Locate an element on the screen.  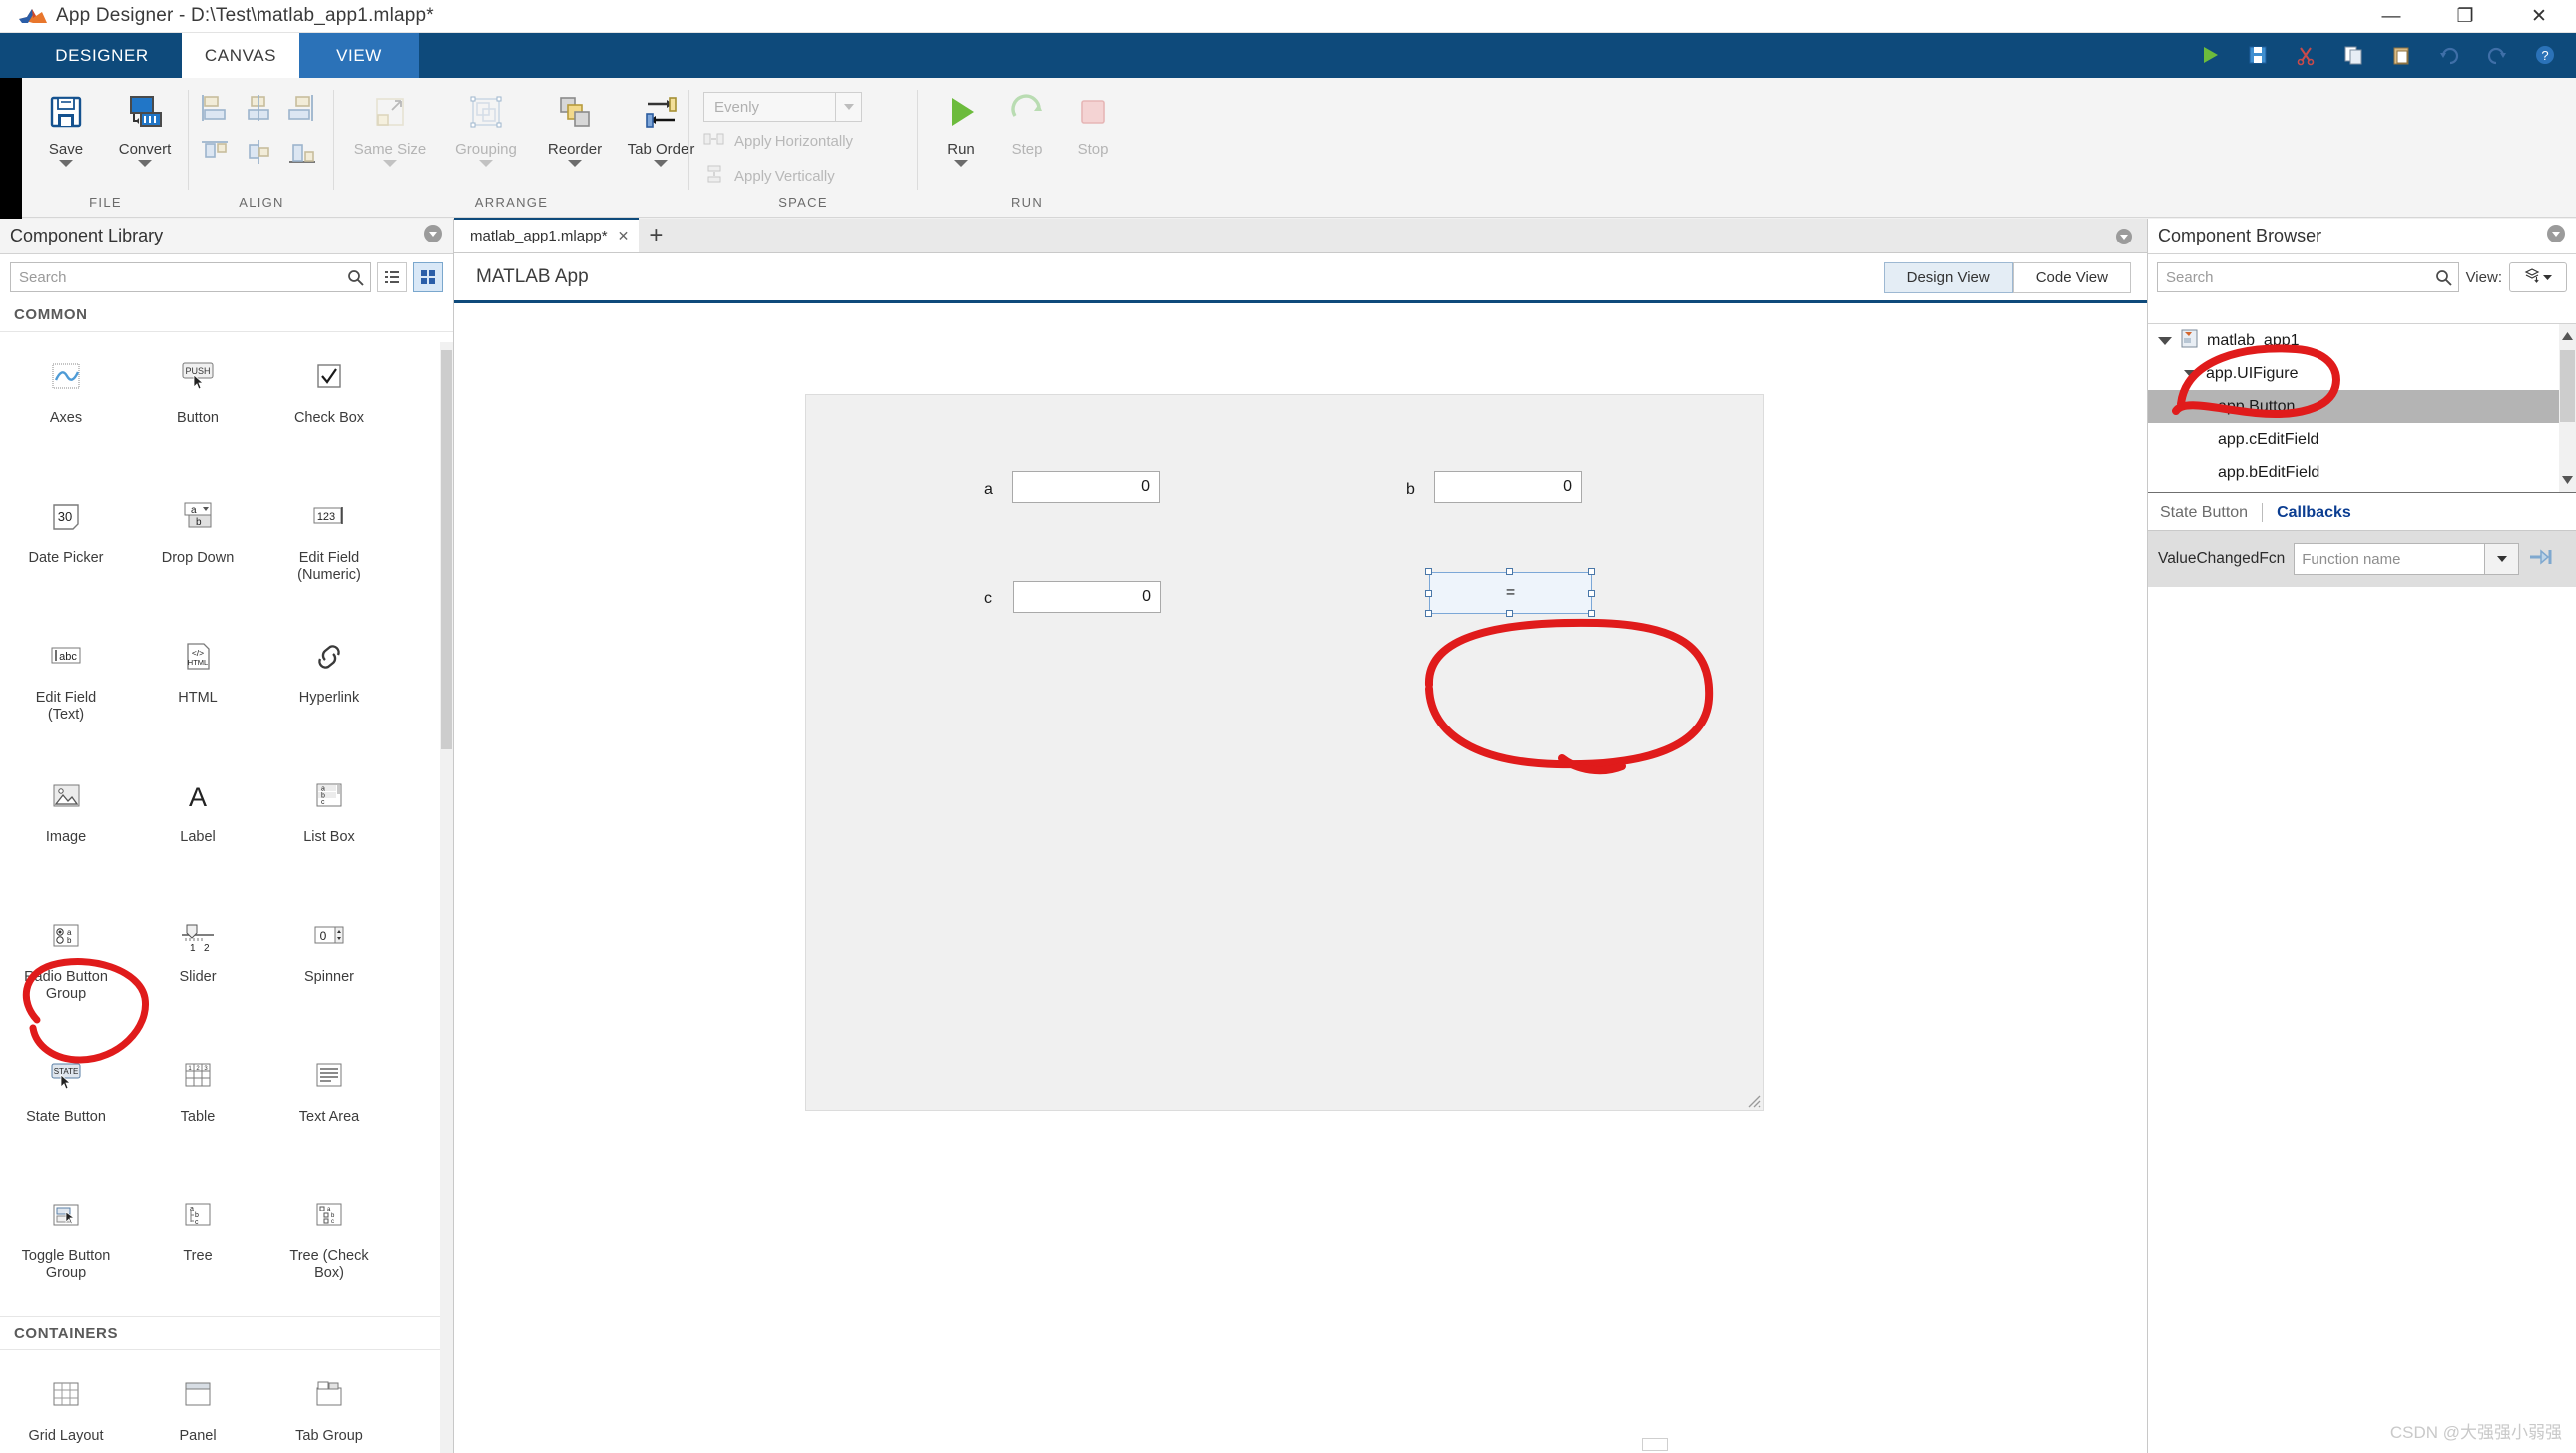
convert-button: Convert is located at coordinates (145, 128).